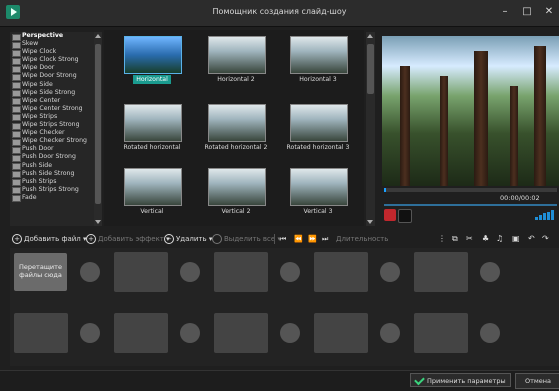 The image size is (559, 391). I want to click on effect-item: Wipe Center Strong, so click(52, 109).